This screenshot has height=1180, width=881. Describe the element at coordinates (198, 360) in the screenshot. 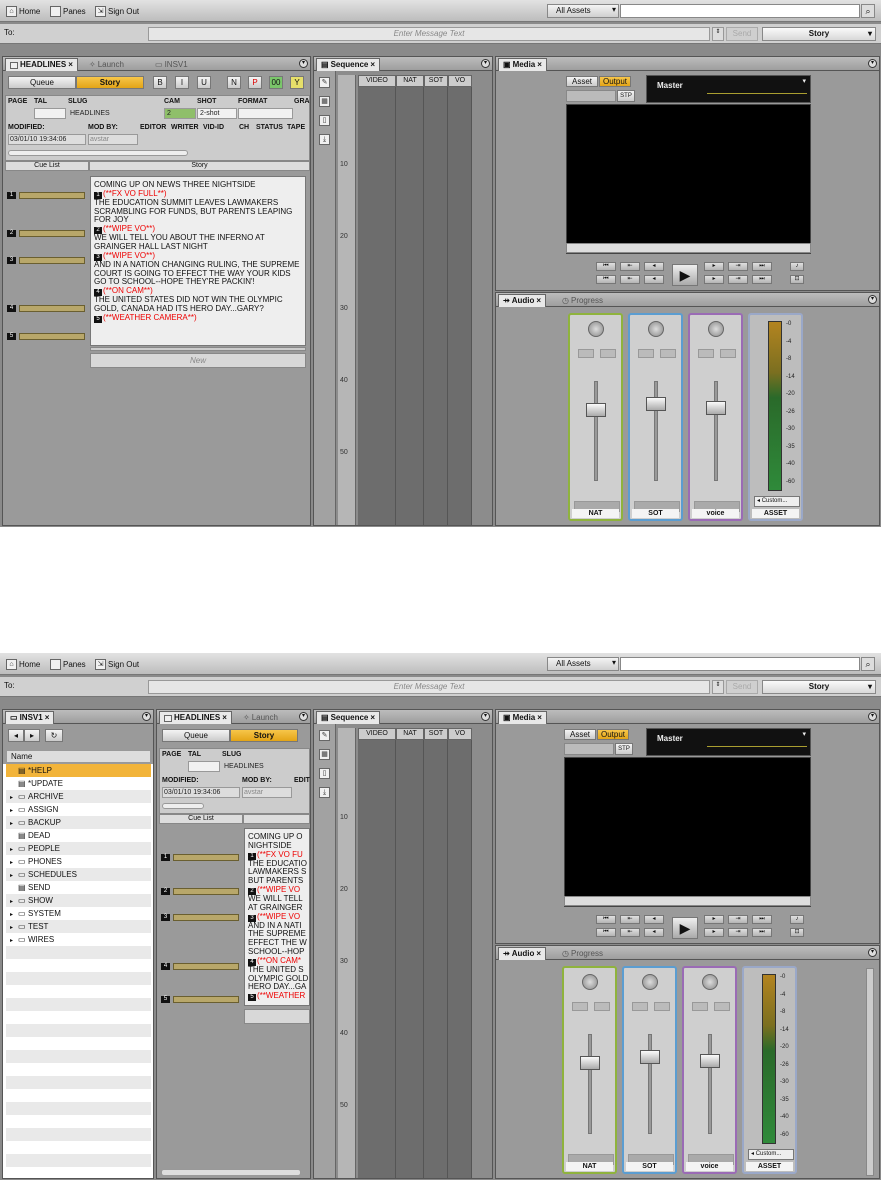

I see `new-story-button: New` at that location.